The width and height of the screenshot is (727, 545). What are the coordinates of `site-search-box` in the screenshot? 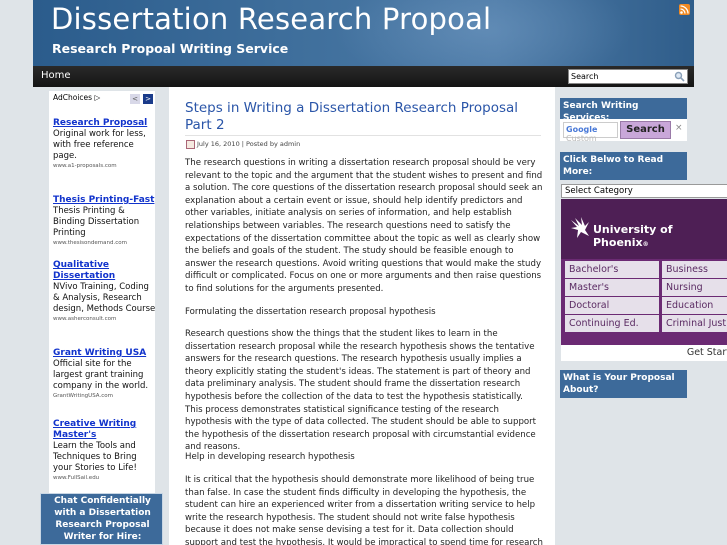 It's located at (628, 76).